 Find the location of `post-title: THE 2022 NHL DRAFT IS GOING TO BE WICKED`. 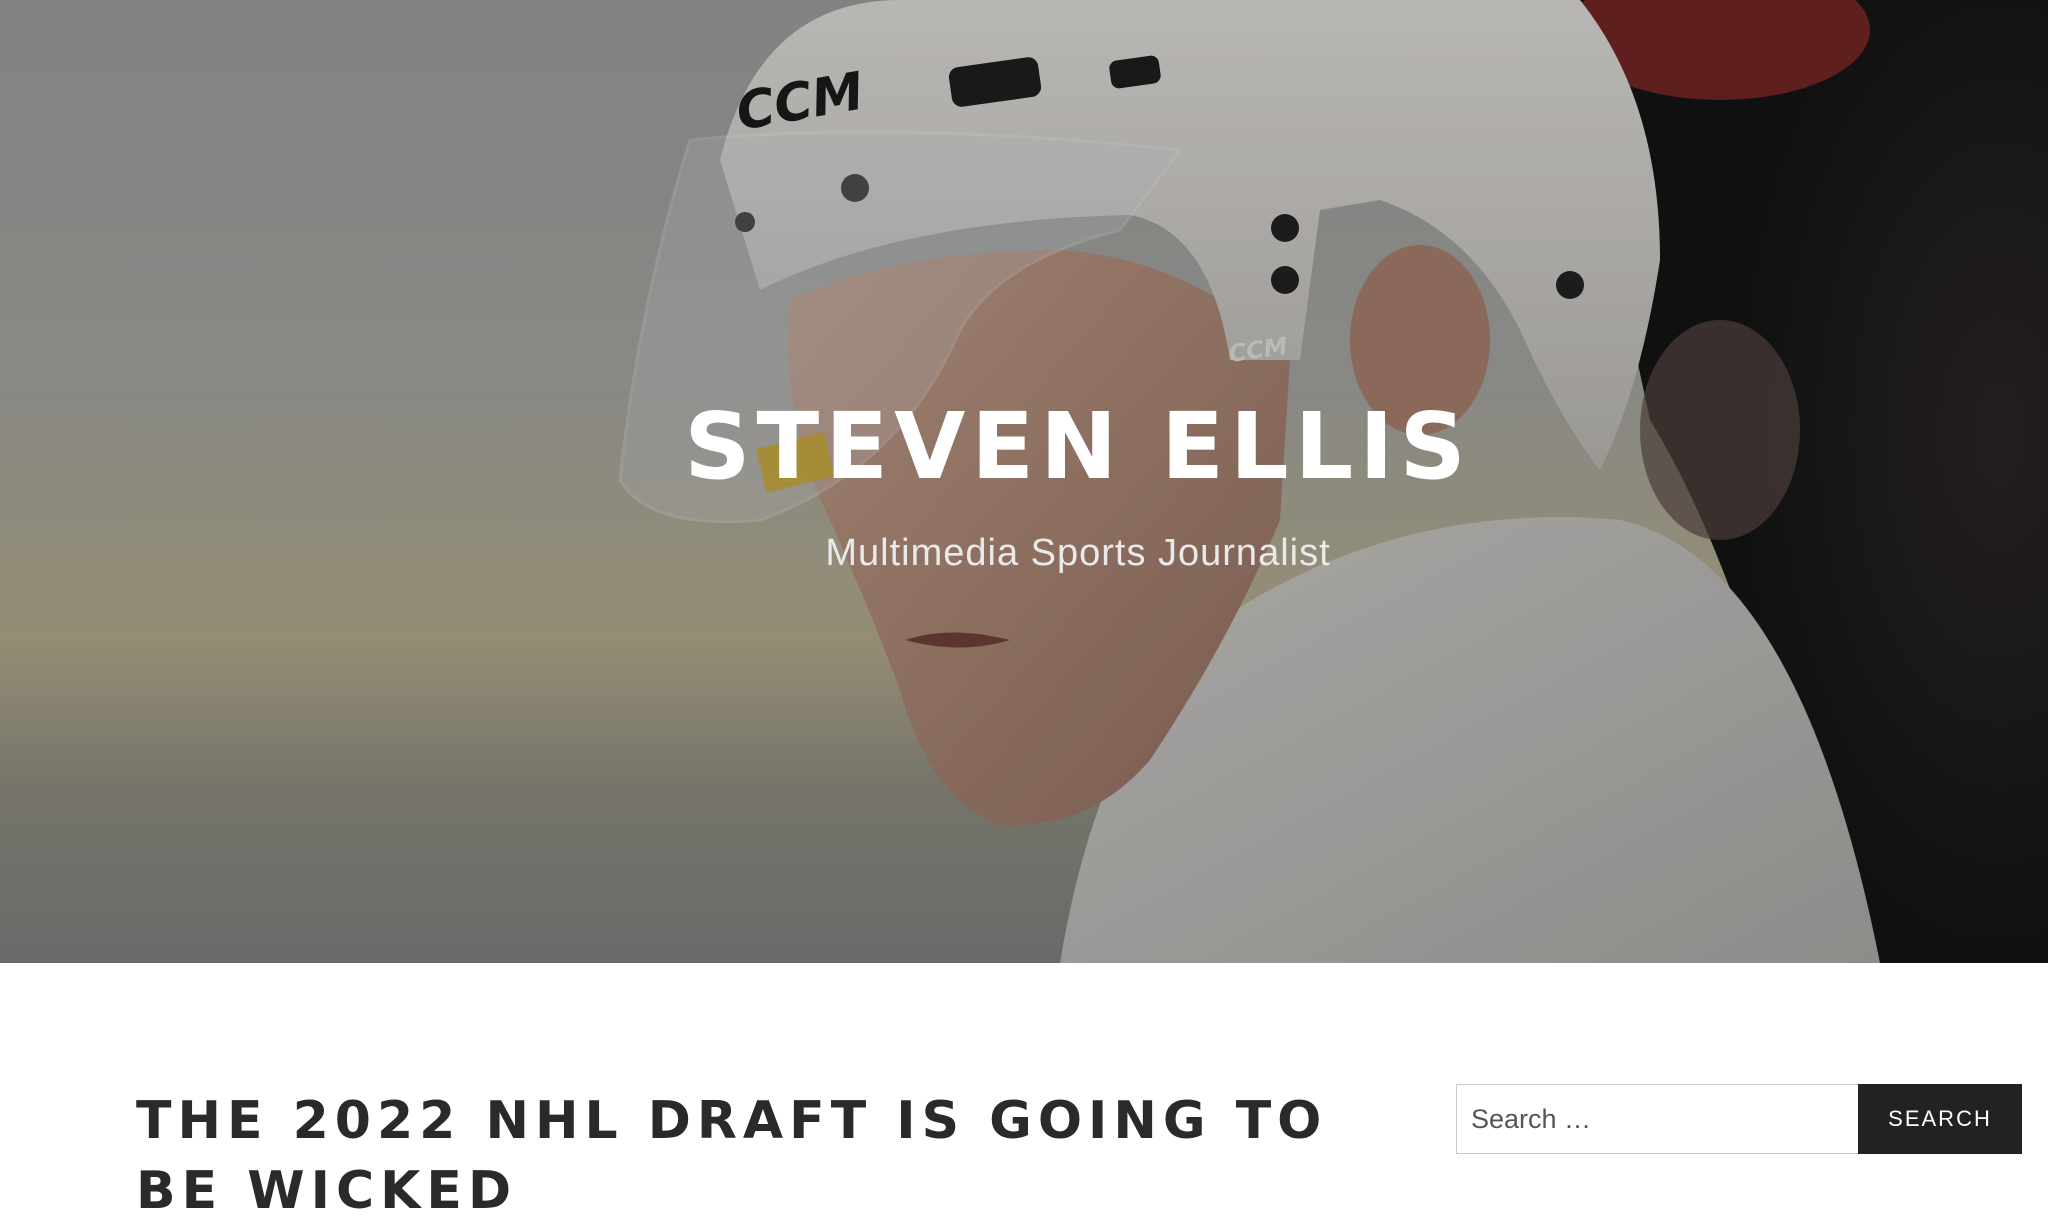

post-title: THE 2022 NHL DRAFT IS GOING TO BE WICKED is located at coordinates (746, 1156).